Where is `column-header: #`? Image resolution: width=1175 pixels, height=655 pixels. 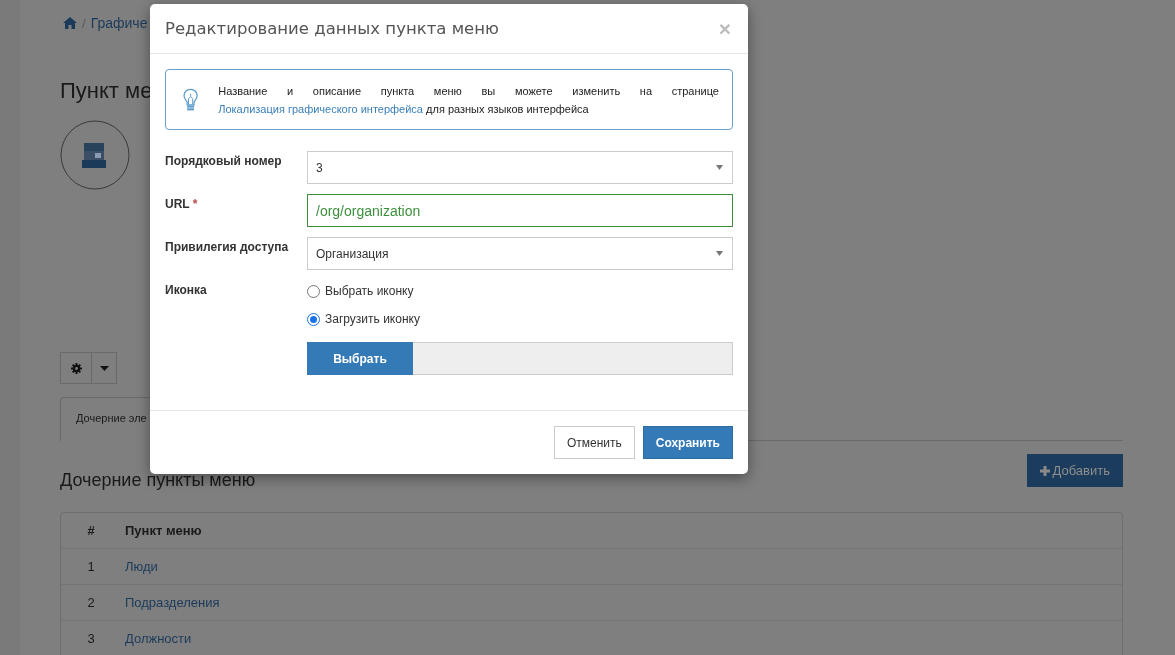 column-header: # is located at coordinates (91, 531).